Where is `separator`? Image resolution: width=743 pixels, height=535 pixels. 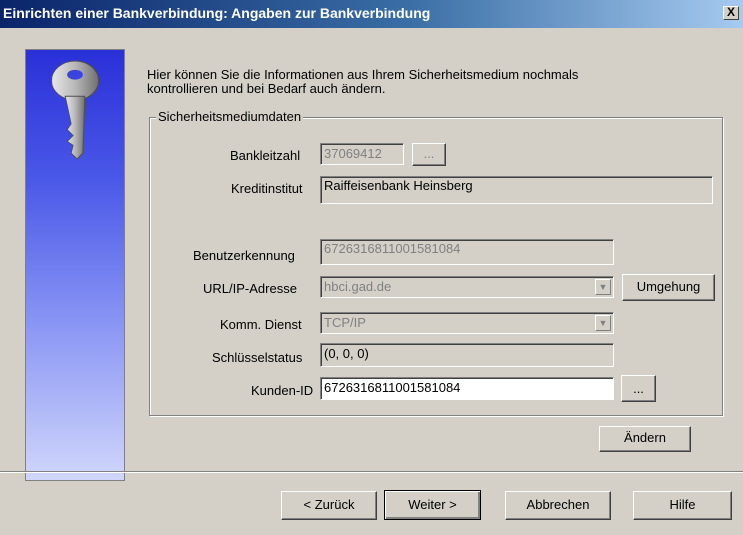
separator is located at coordinates (371, 472).